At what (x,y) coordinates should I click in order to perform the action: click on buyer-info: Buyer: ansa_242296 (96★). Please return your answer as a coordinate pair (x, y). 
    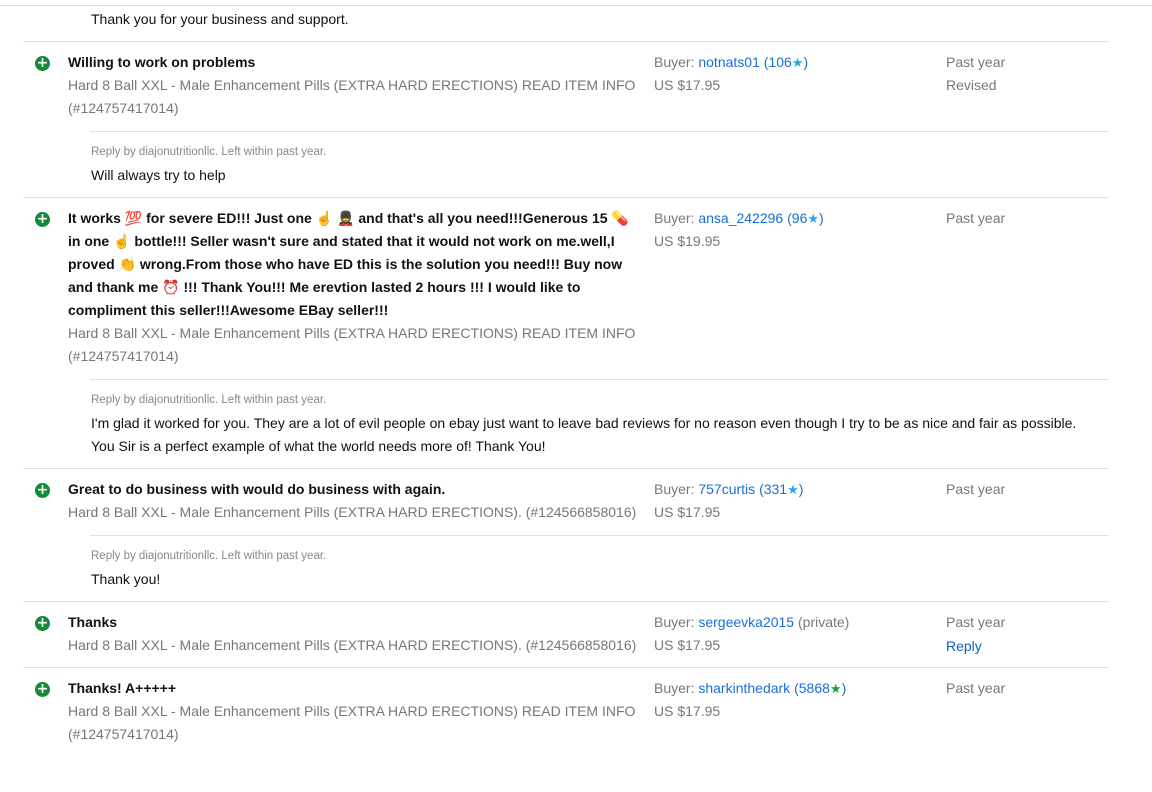
    Looking at the image, I should click on (739, 218).